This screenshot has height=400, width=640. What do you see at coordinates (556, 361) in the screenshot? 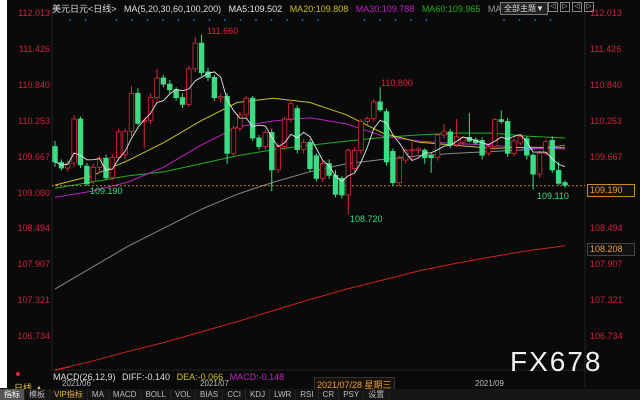
I see `watermark: FX678` at bounding box center [556, 361].